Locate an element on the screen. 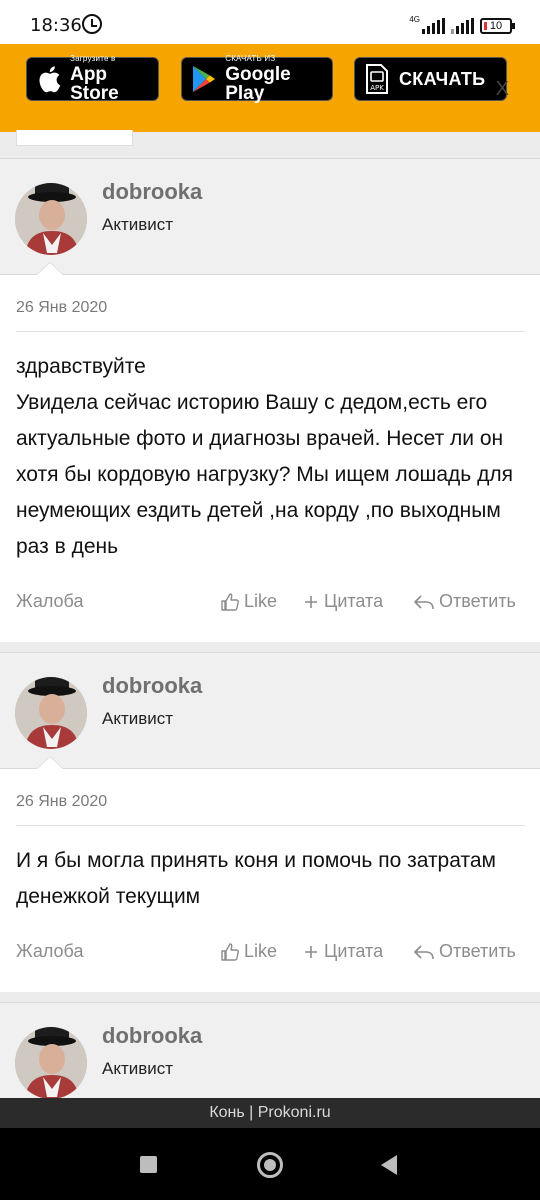 Image resolution: width=540 pixels, height=1200 pixels. alarm-icon is located at coordinates (92, 24).